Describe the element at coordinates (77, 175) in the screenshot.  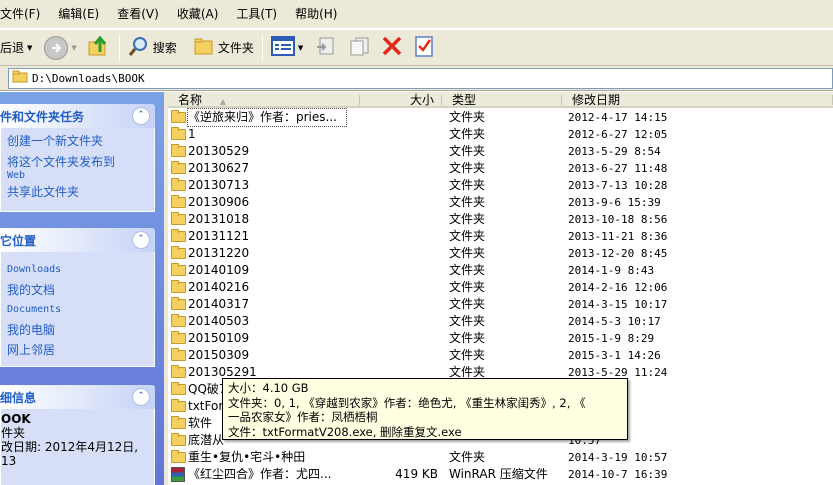
I see `publish-web-link-suffix: Web` at that location.